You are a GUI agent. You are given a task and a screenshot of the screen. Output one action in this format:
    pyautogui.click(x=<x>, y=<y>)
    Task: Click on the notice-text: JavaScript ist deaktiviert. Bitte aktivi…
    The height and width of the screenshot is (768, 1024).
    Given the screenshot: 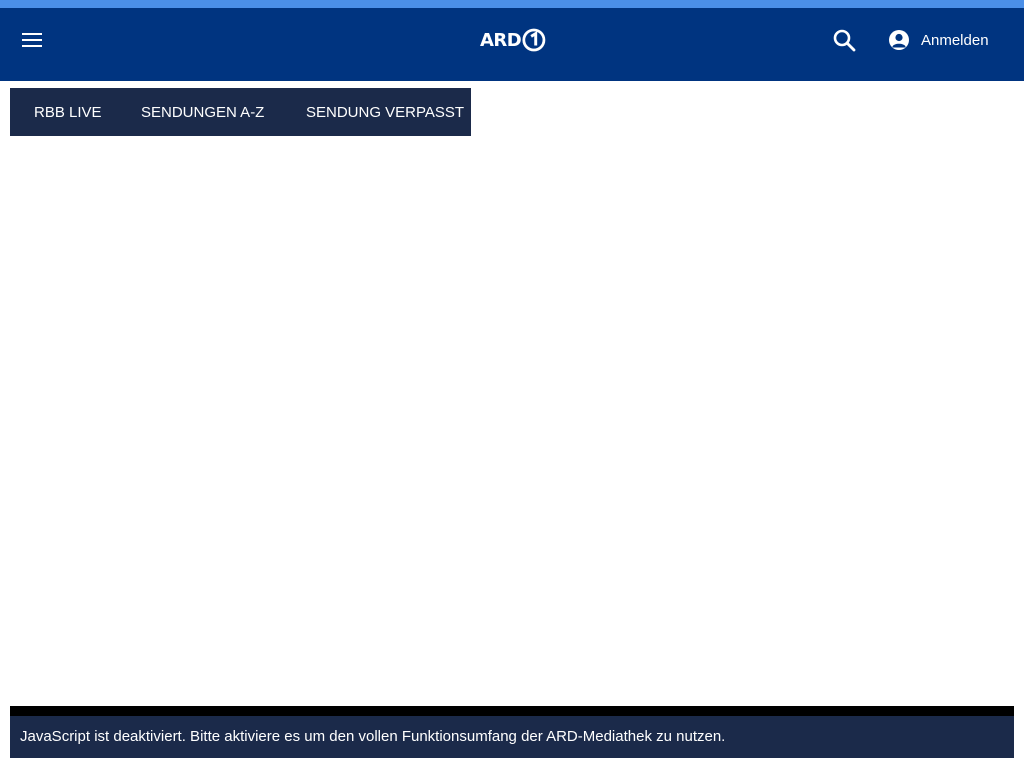 What is the action you would take?
    pyautogui.click(x=373, y=736)
    